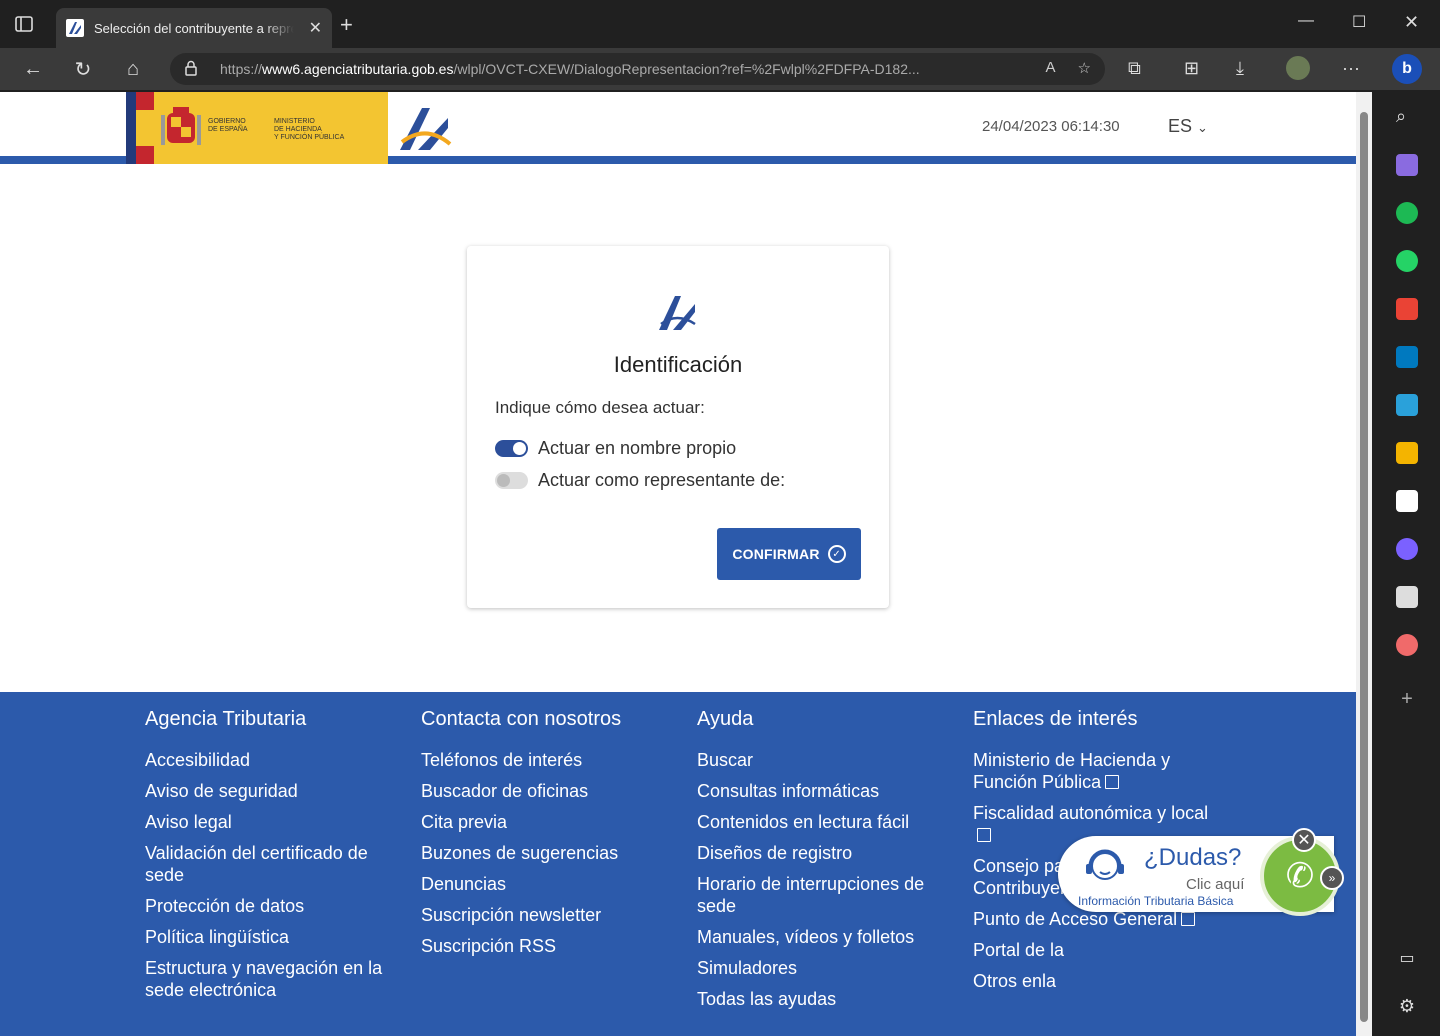 The image size is (1440, 1036). What do you see at coordinates (1240, 68) in the screenshot?
I see `downloads-icon: ⤓` at bounding box center [1240, 68].